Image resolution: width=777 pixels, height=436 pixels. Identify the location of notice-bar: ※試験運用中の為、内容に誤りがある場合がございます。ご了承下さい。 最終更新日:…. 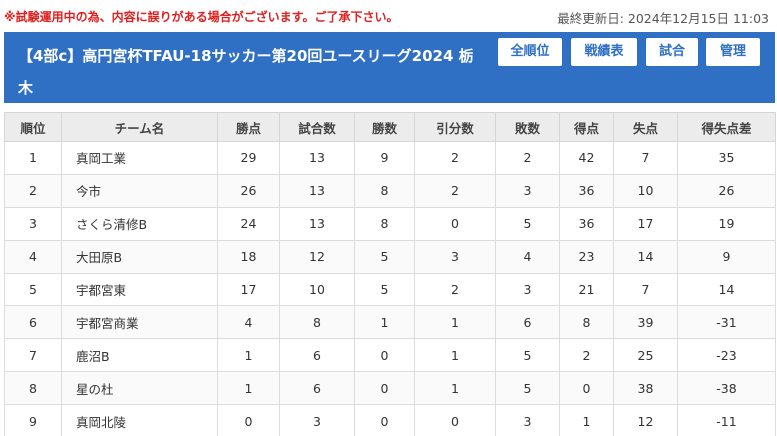
(388, 16).